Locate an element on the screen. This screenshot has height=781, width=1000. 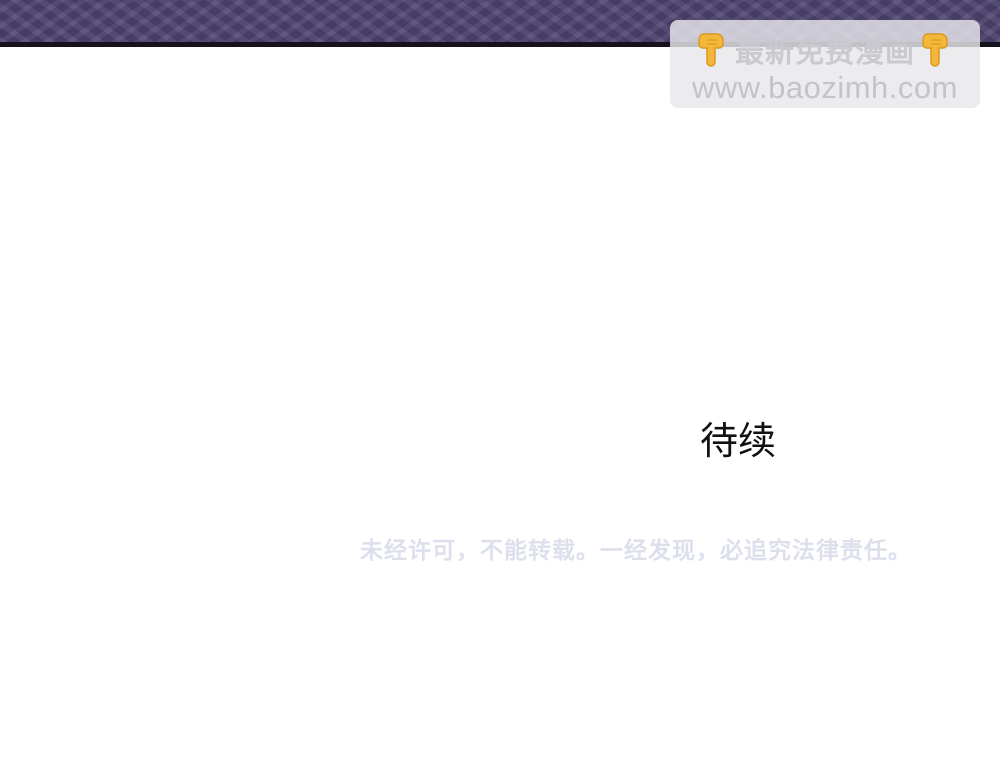
watermark-title-row: 最新免费漫画 is located at coordinates (825, 50).